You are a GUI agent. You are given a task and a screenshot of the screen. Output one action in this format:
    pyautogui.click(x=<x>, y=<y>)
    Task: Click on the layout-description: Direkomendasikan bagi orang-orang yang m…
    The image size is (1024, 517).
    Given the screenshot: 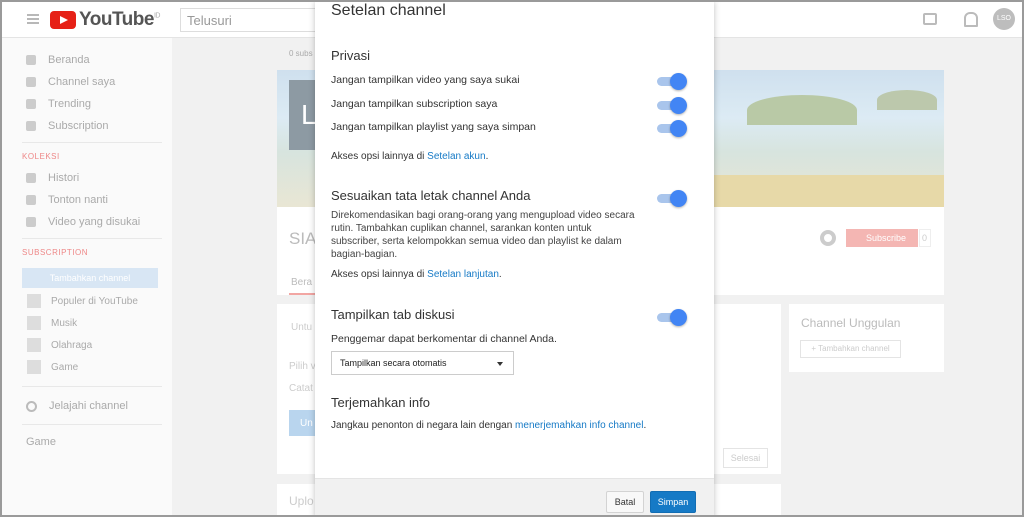 What is the action you would take?
    pyautogui.click(x=483, y=235)
    